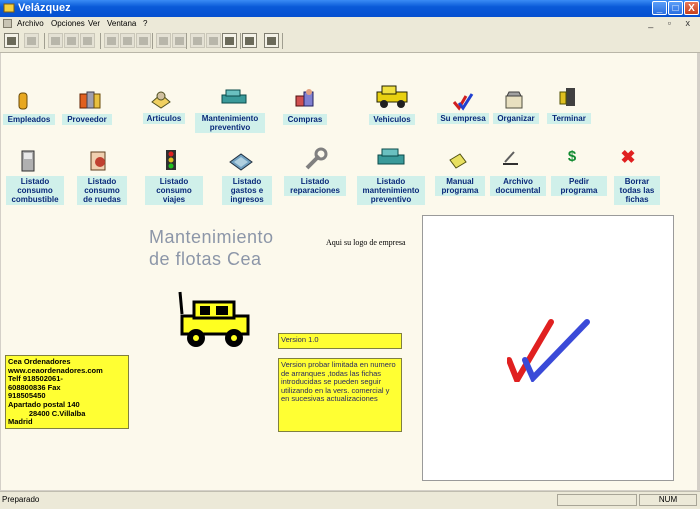 The width and height of the screenshot is (700, 509). Describe the element at coordinates (164, 118) in the screenshot. I see `articles-label: Articulos` at that location.